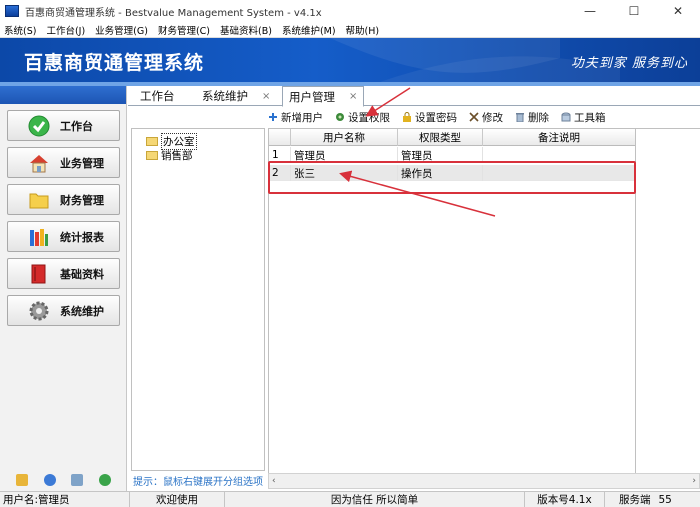 The height and width of the screenshot is (507, 700). Describe the element at coordinates (565, 499) in the screenshot. I see `status-version: 版本号4.1x` at that location.